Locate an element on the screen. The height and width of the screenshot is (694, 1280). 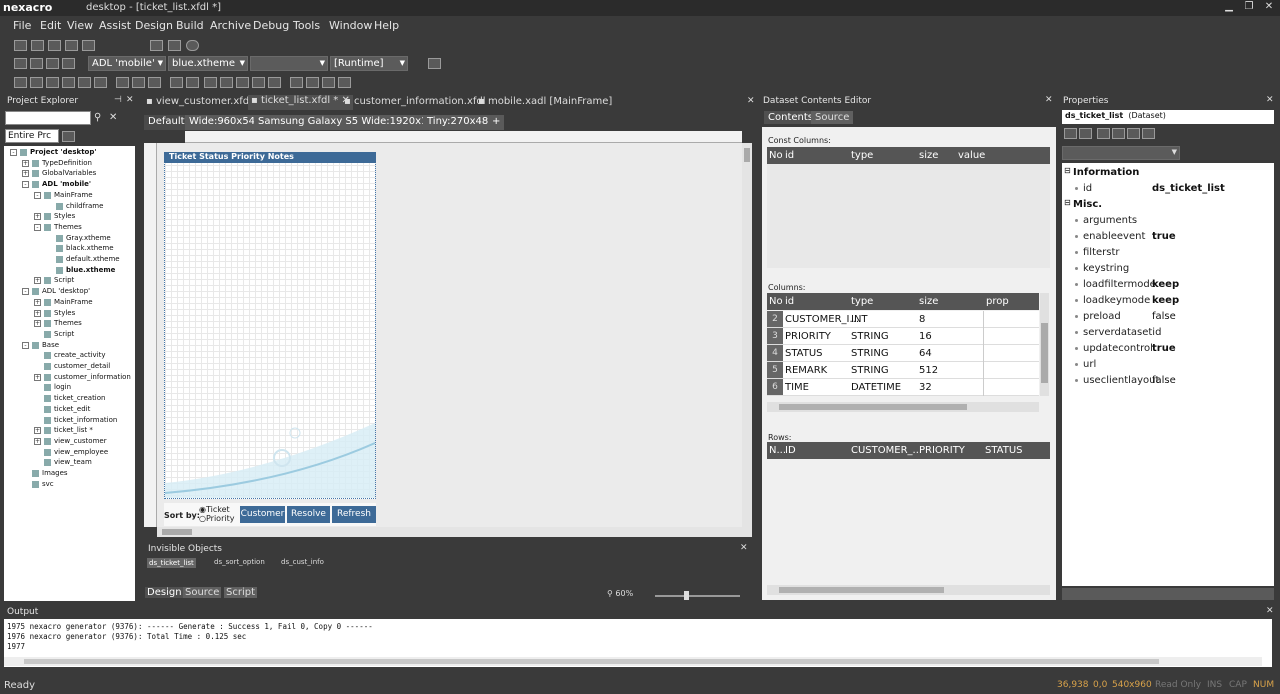
close-panel-icon: ✕ is located at coordinates (130, 100).